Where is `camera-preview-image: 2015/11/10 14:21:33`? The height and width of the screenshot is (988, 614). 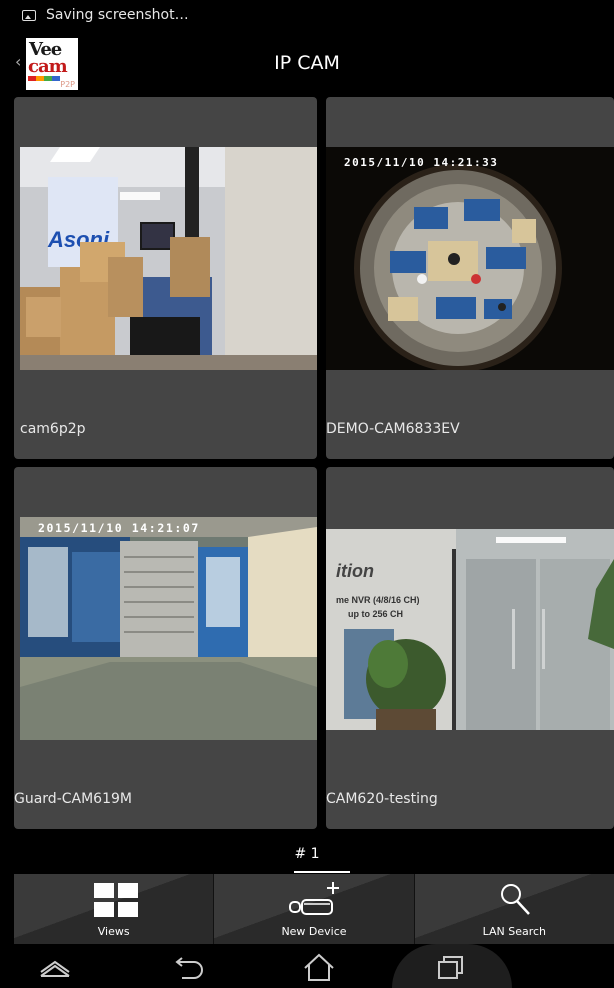
camera-preview-image: 2015/11/10 14:21:33 is located at coordinates (470, 258).